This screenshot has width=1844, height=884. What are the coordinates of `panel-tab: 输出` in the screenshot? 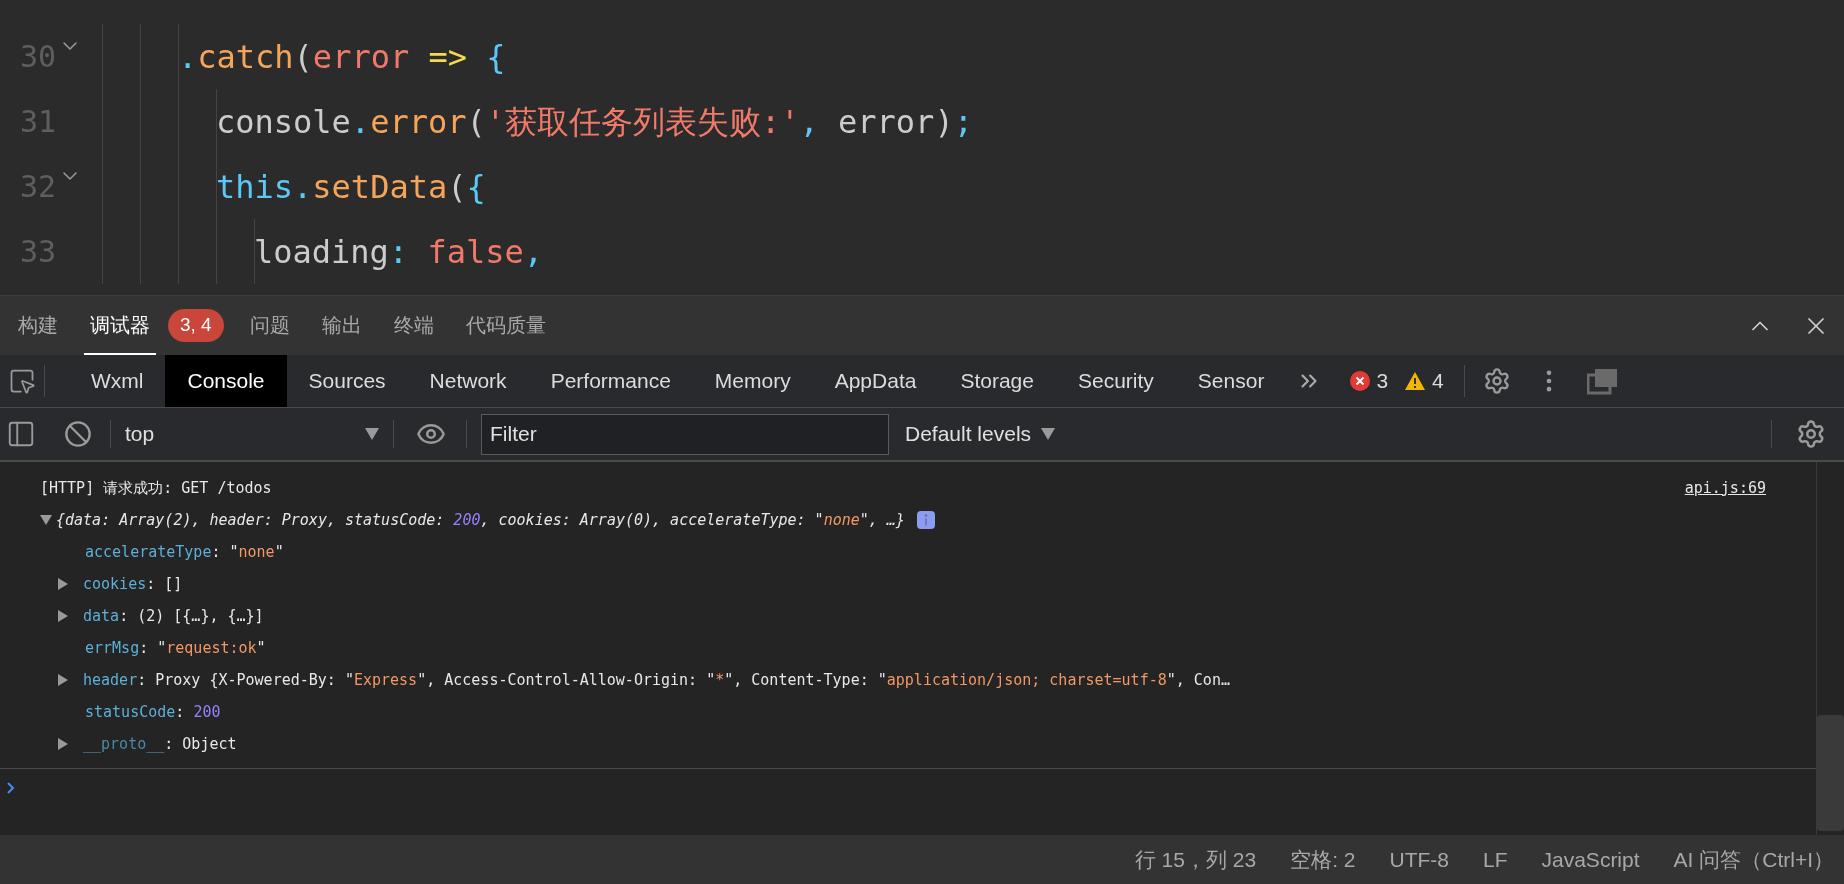 It's located at (341, 325).